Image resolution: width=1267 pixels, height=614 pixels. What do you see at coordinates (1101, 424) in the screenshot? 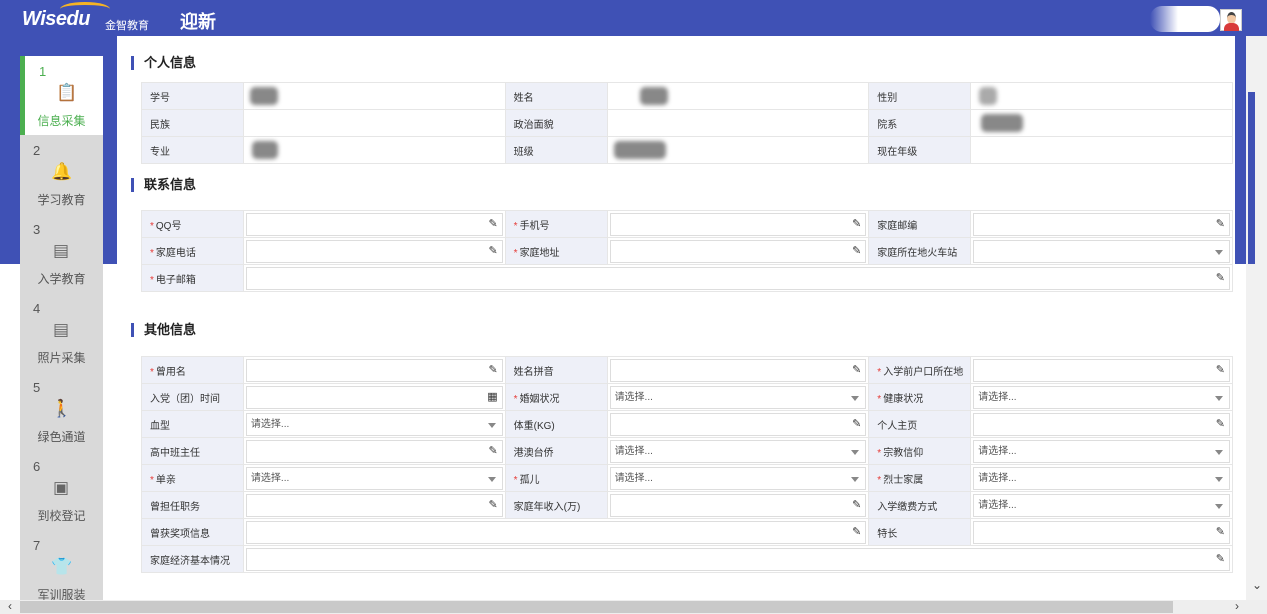
I see `homepage-input: ✎` at bounding box center [1101, 424].